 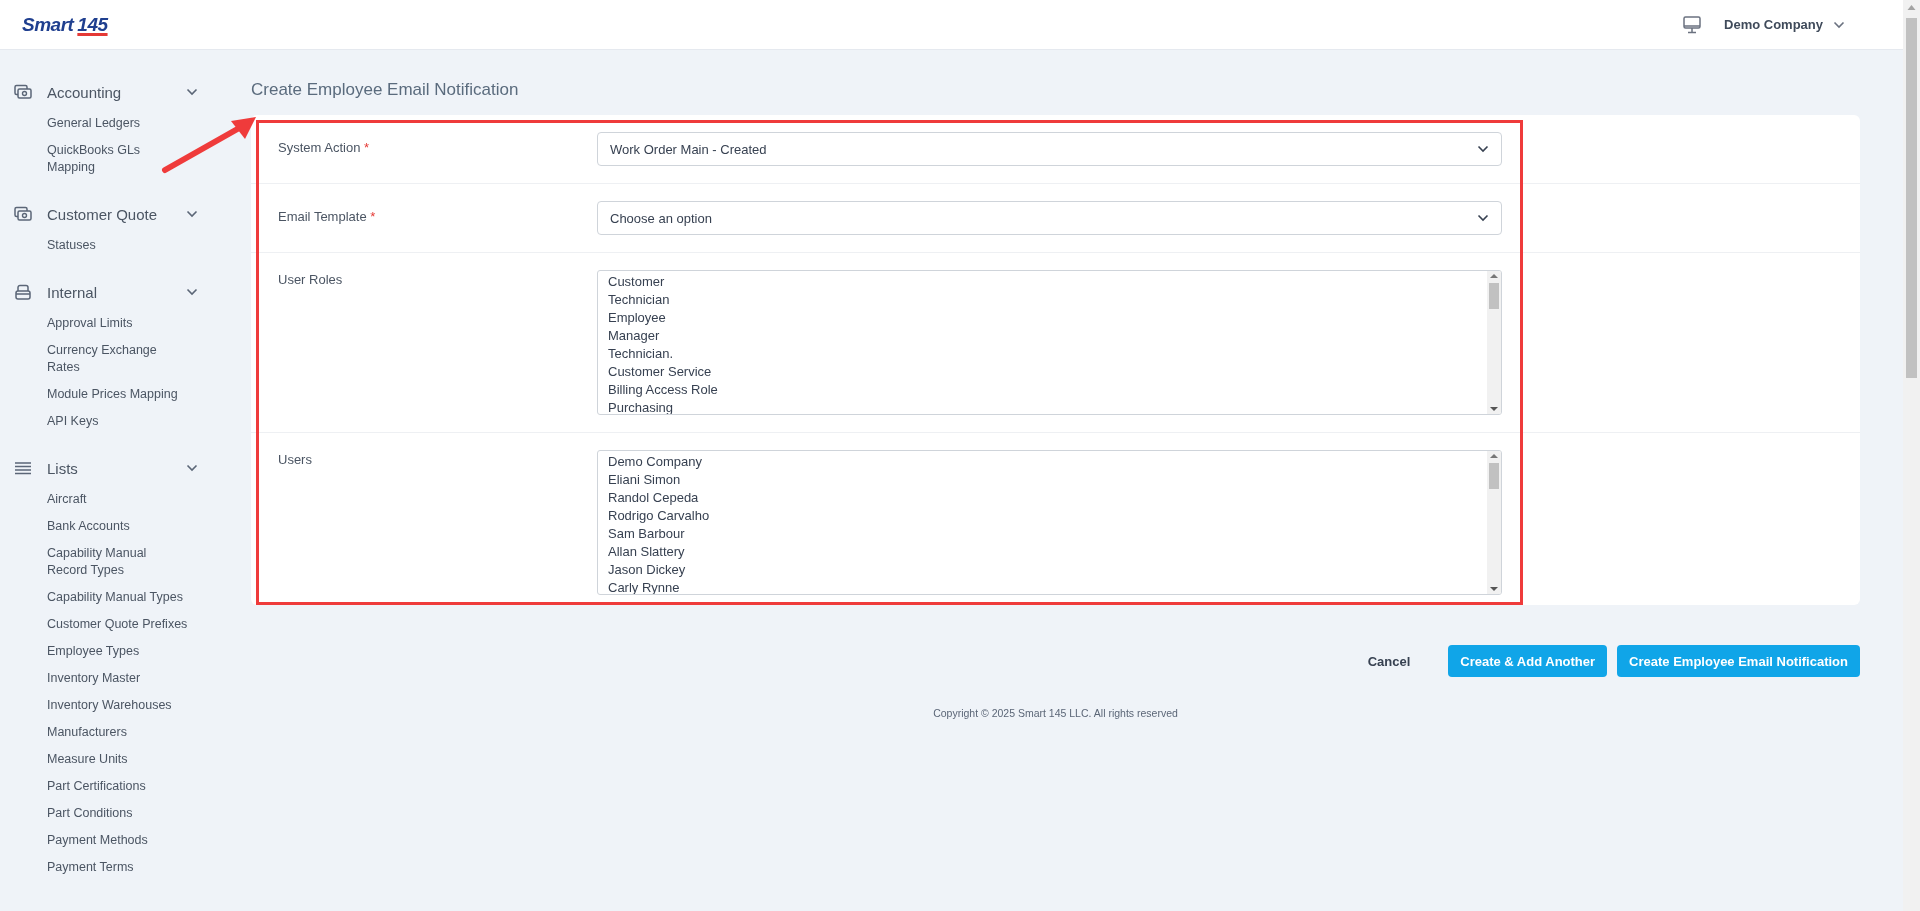 I want to click on list-option: Customer, so click(x=1047, y=282).